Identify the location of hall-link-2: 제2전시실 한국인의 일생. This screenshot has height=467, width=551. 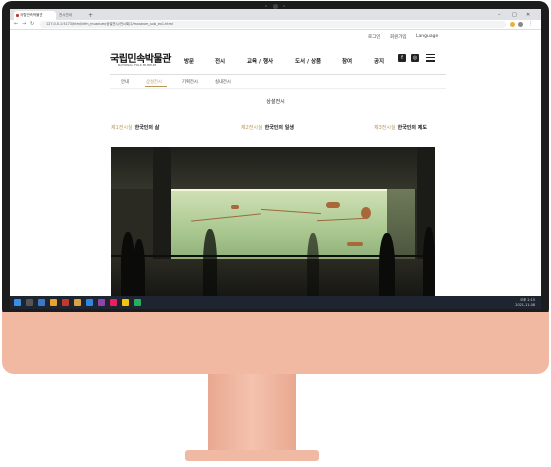
(267, 127).